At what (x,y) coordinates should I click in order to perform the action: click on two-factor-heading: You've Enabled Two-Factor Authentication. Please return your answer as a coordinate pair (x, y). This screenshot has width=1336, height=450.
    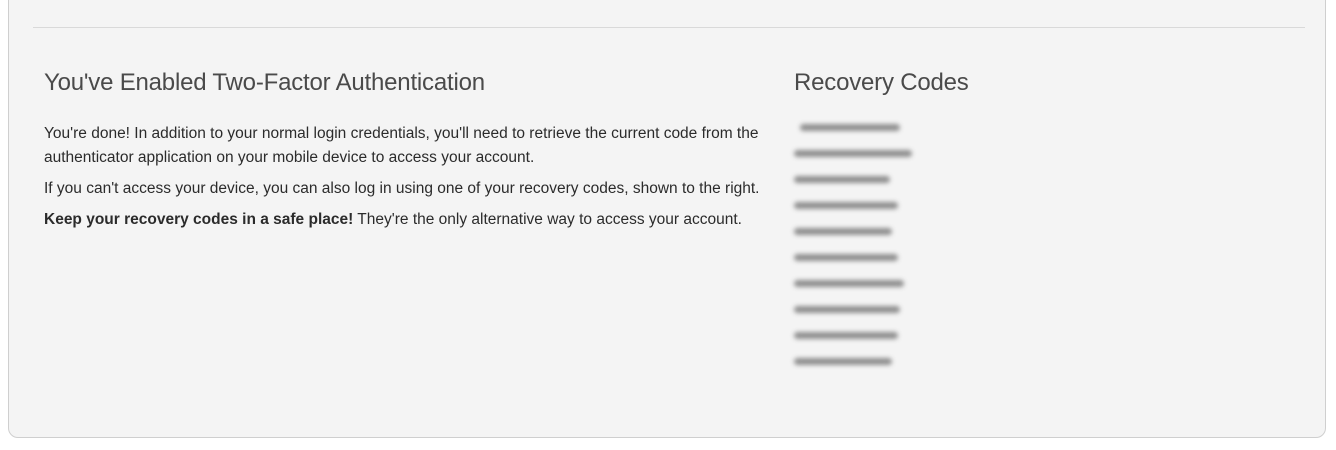
    Looking at the image, I should click on (264, 82).